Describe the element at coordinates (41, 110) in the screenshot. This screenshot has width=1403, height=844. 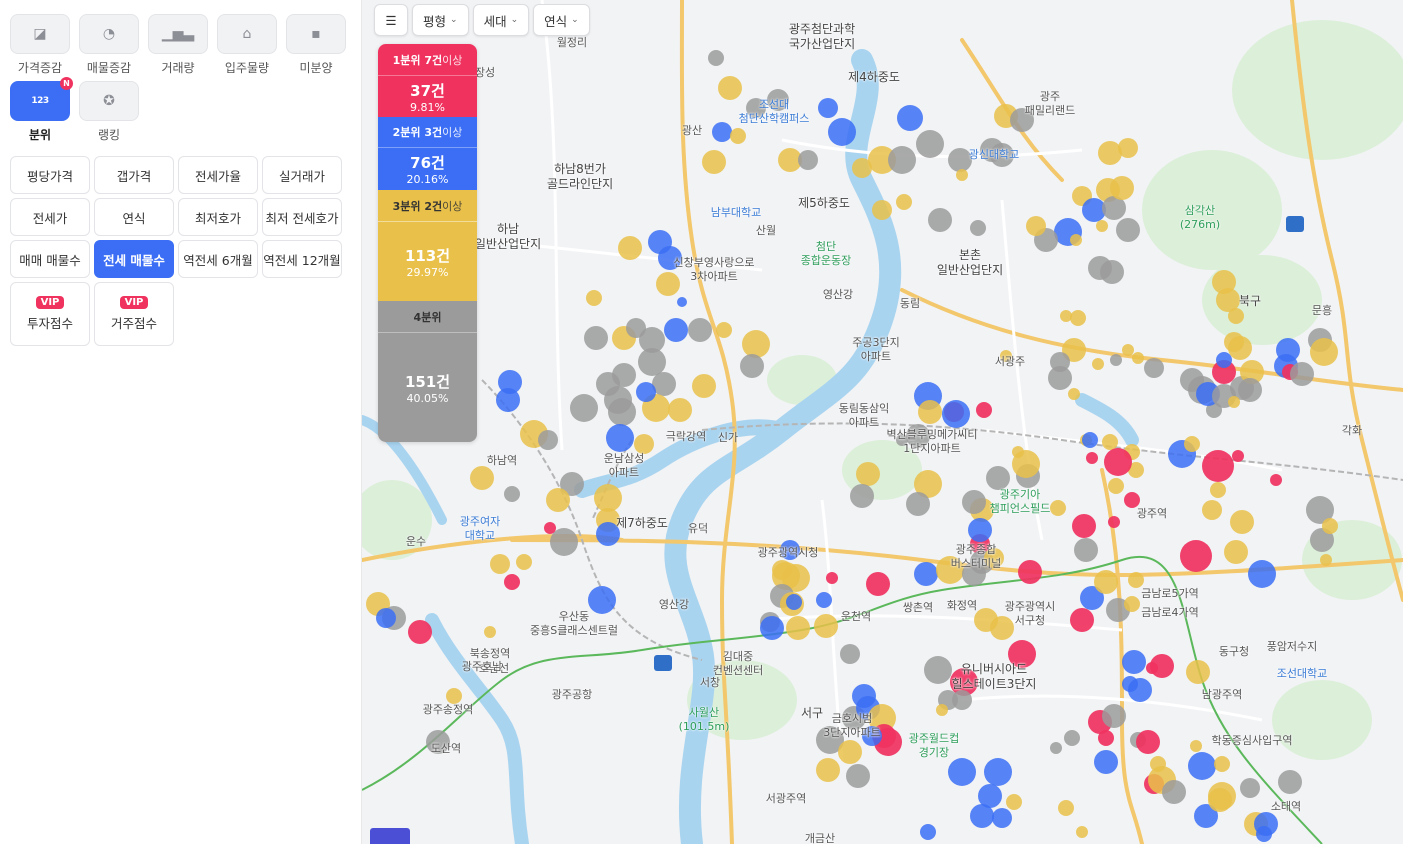
I see `category-quantile: 123 N 분위` at that location.